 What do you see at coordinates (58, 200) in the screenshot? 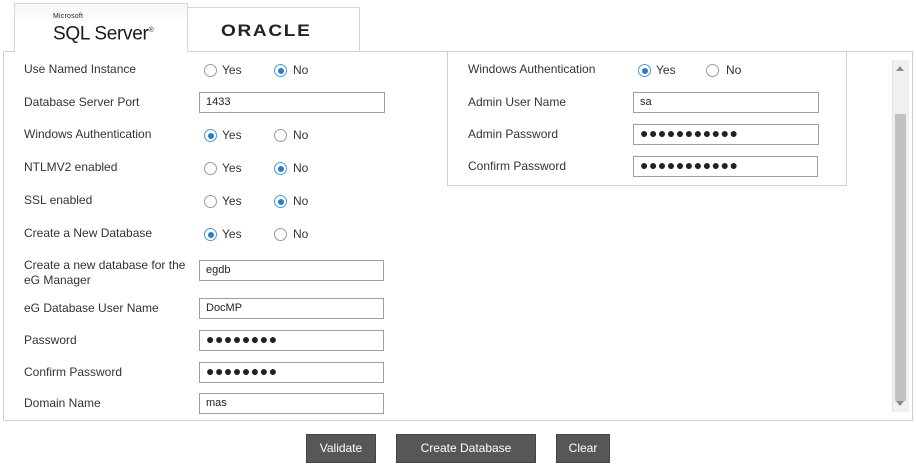
I see `ssl-label: SSL enabled` at bounding box center [58, 200].